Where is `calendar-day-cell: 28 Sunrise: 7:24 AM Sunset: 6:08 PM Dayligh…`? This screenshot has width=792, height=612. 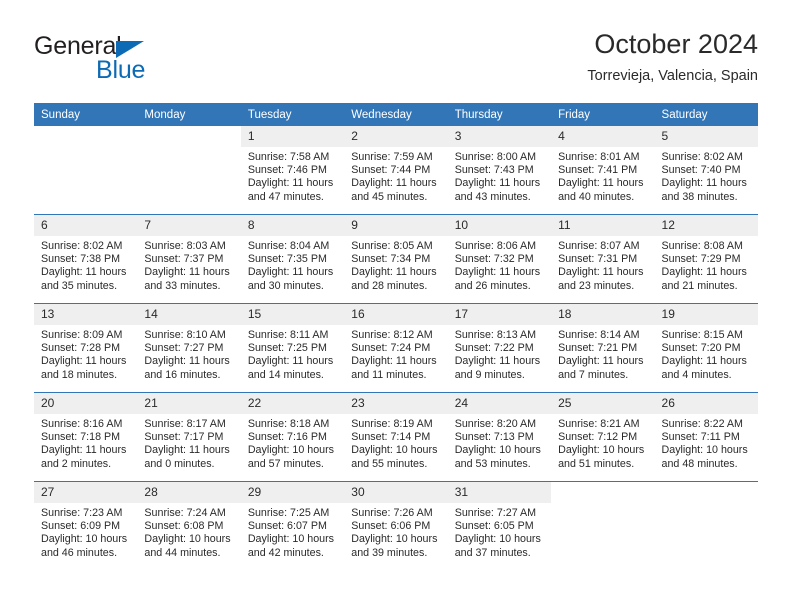
calendar-day-cell: 28 Sunrise: 7:24 AM Sunset: 6:08 PM Dayligh… is located at coordinates (189, 525).